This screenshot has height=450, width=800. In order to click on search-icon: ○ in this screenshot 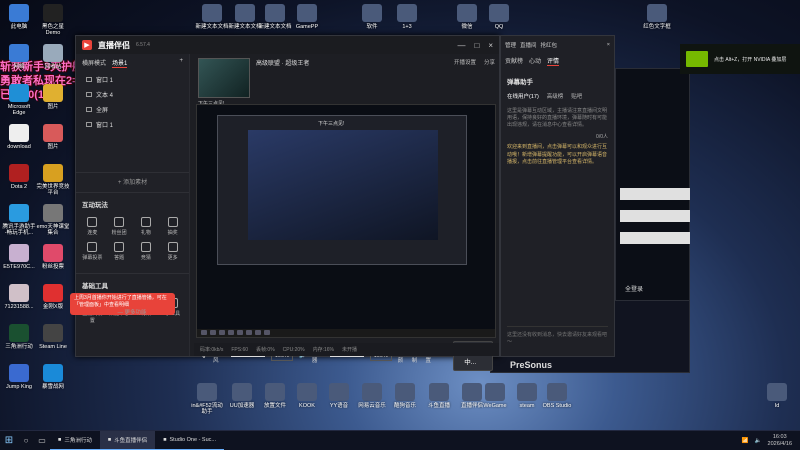, I will do `click(26, 440)`.